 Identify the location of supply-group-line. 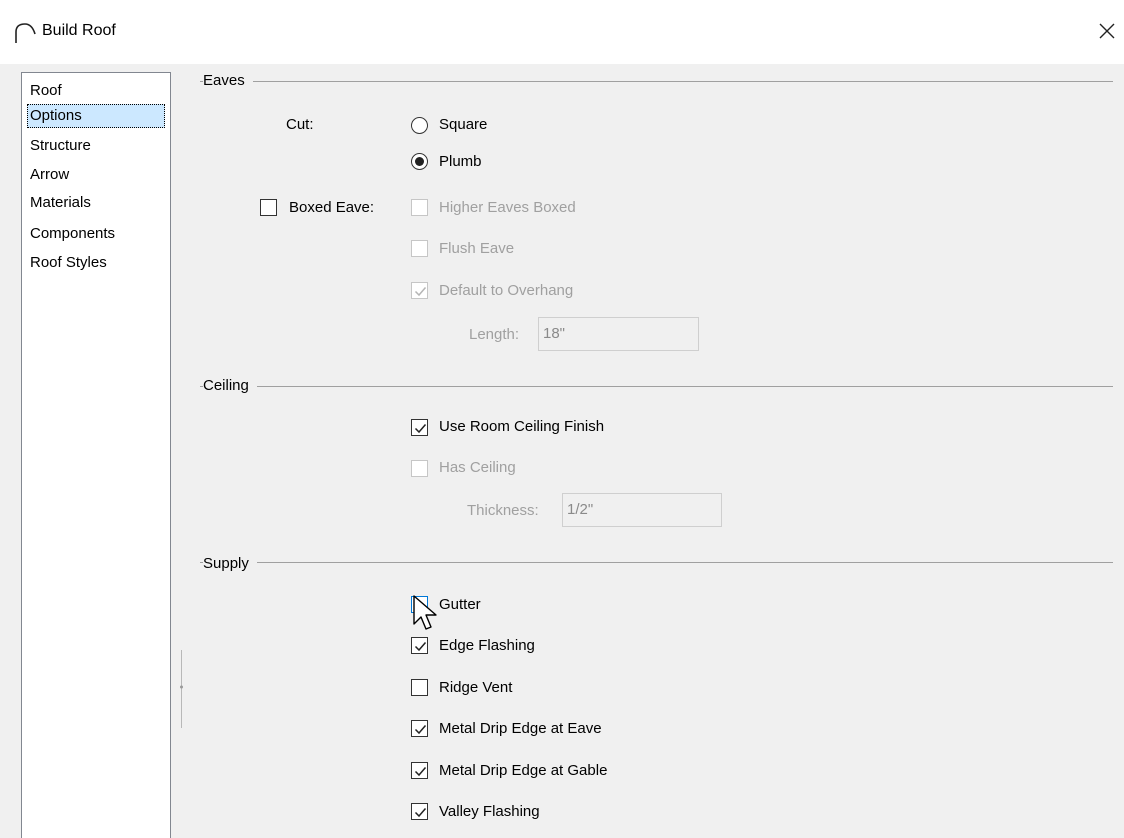
(656, 562).